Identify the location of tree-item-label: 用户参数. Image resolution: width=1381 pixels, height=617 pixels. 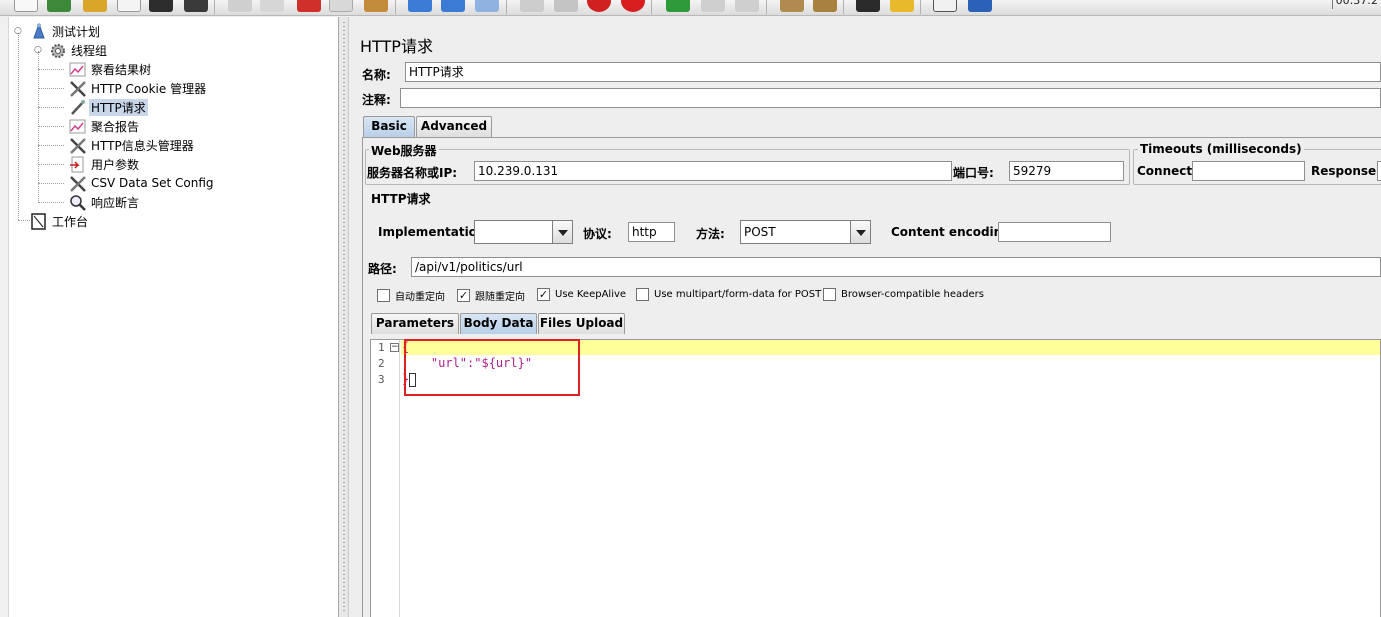
(115, 164).